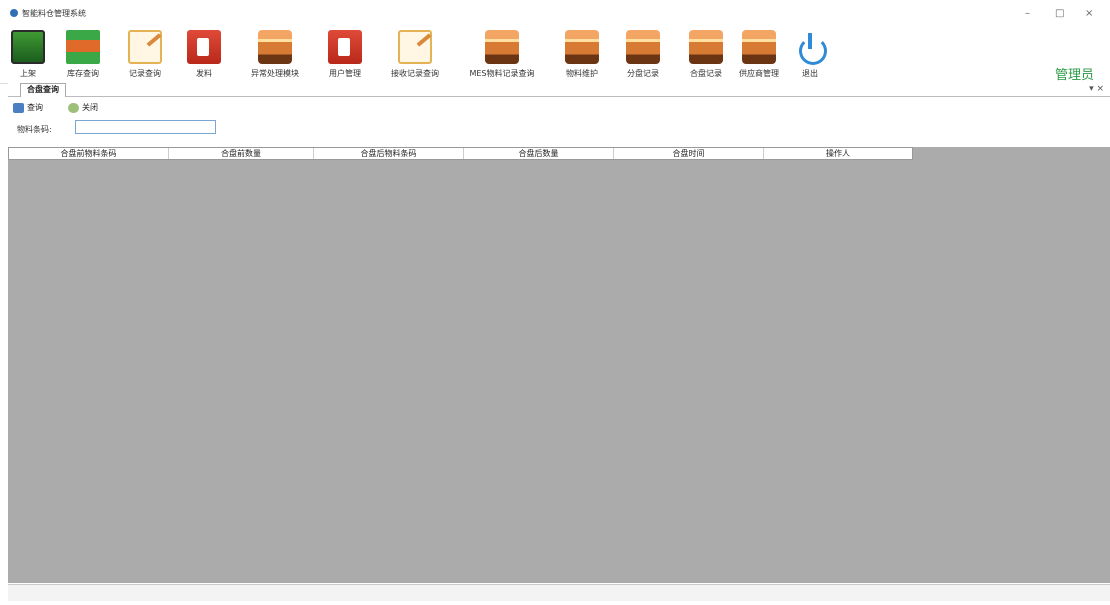 This screenshot has width=1110, height=605. Describe the element at coordinates (706, 73) in the screenshot. I see `merge-reel-record-label: 合盘记录` at that location.